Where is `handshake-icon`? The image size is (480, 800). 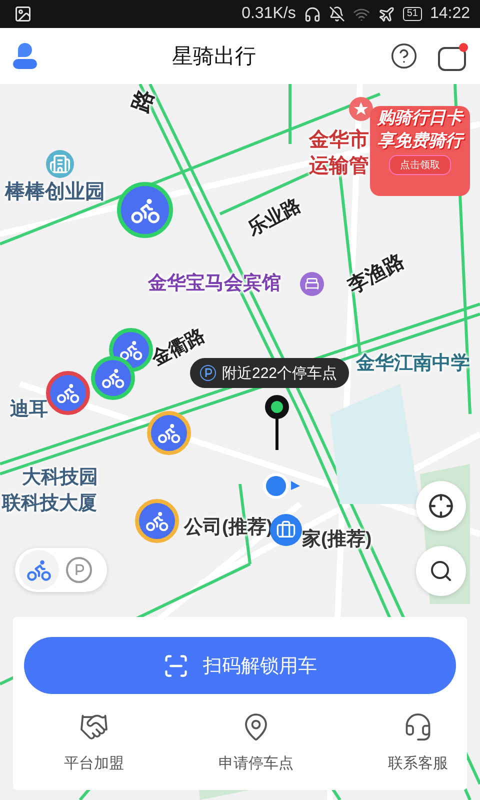 handshake-icon is located at coordinates (94, 727).